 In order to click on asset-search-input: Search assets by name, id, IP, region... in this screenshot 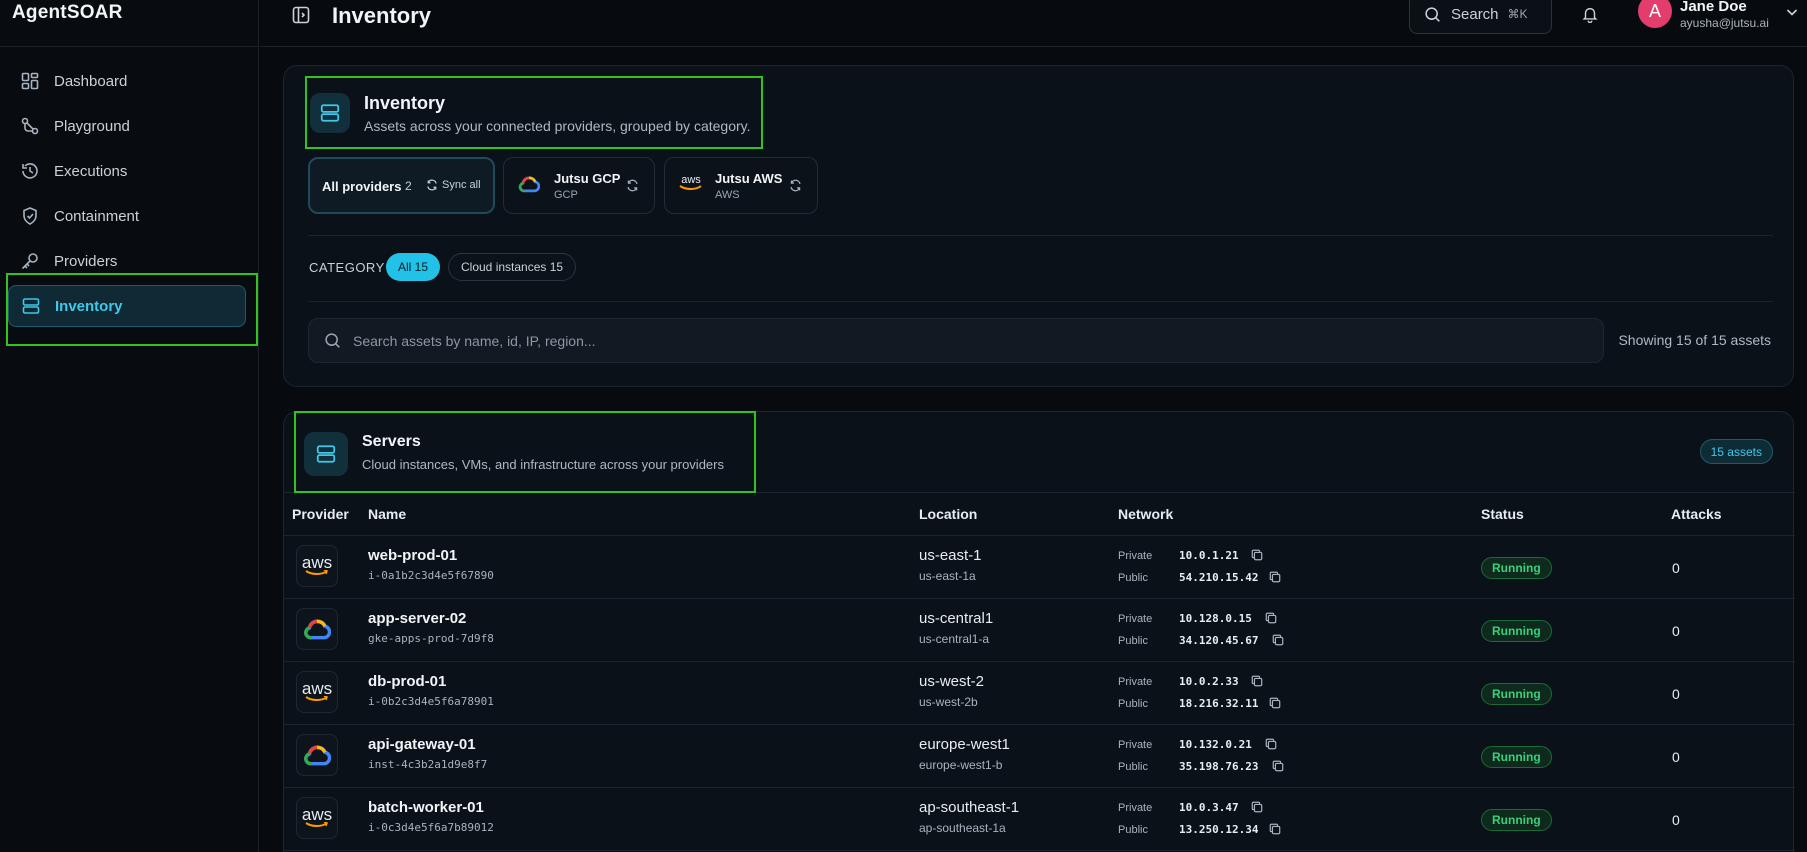, I will do `click(956, 340)`.